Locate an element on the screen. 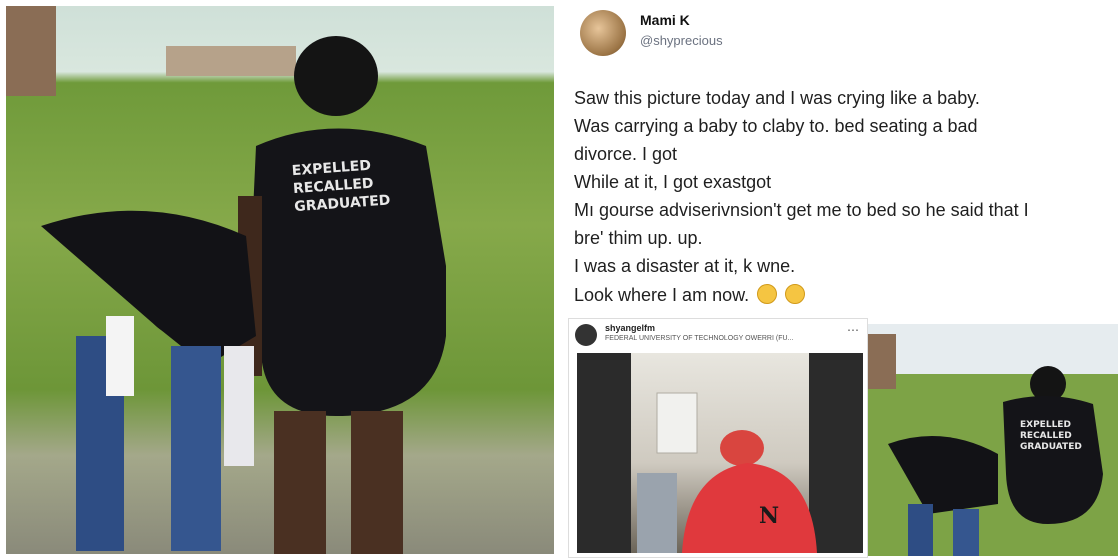 Image resolution: width=1120 pixels, height=560 pixels. classroom-scene is located at coordinates (727, 472).